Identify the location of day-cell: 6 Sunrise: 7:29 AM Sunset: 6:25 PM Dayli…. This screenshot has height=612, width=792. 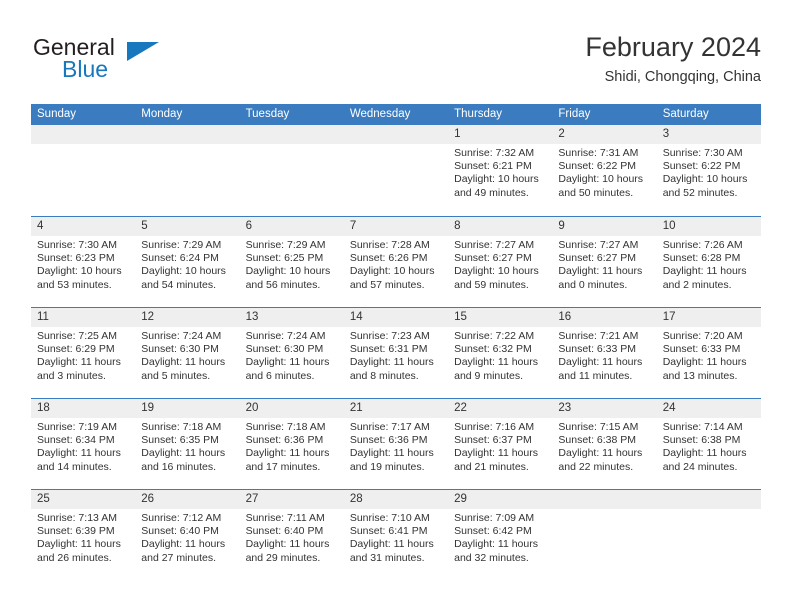
(291, 262).